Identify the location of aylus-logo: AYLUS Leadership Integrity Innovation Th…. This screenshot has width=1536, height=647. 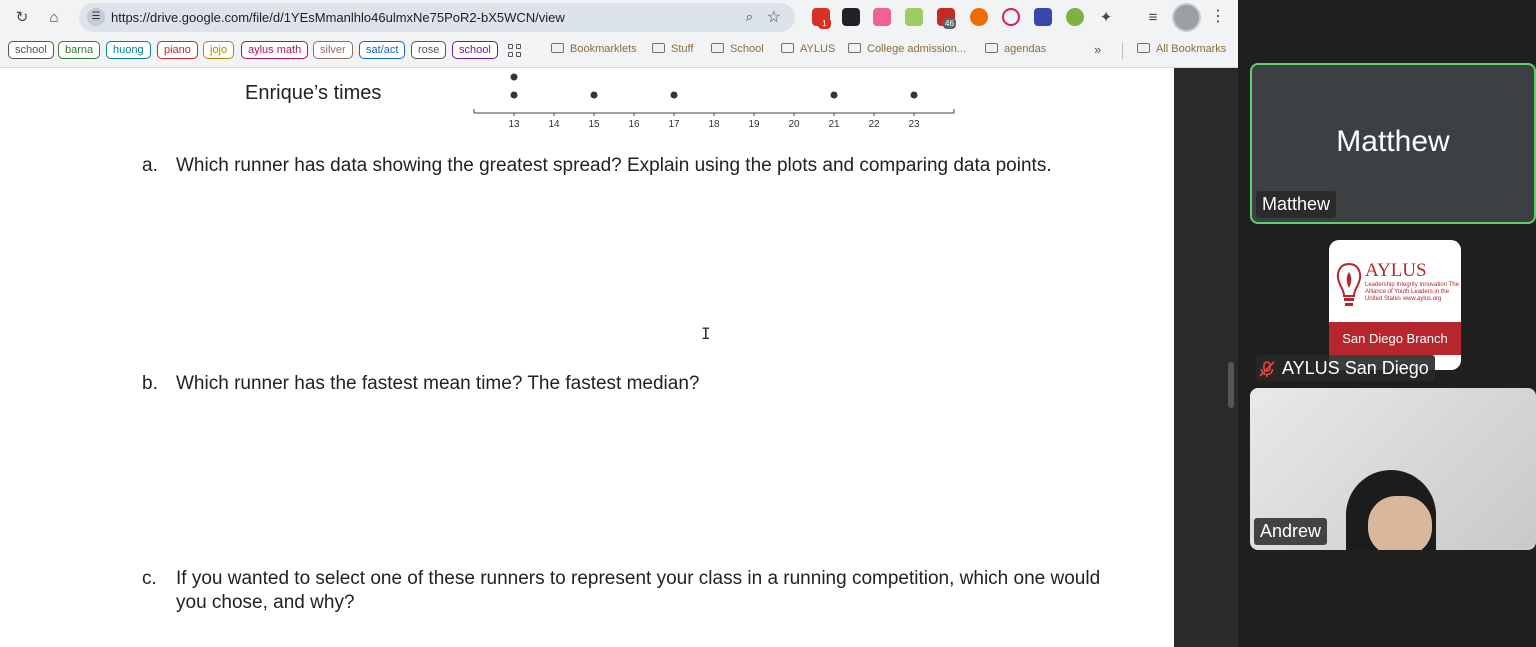
(1395, 305).